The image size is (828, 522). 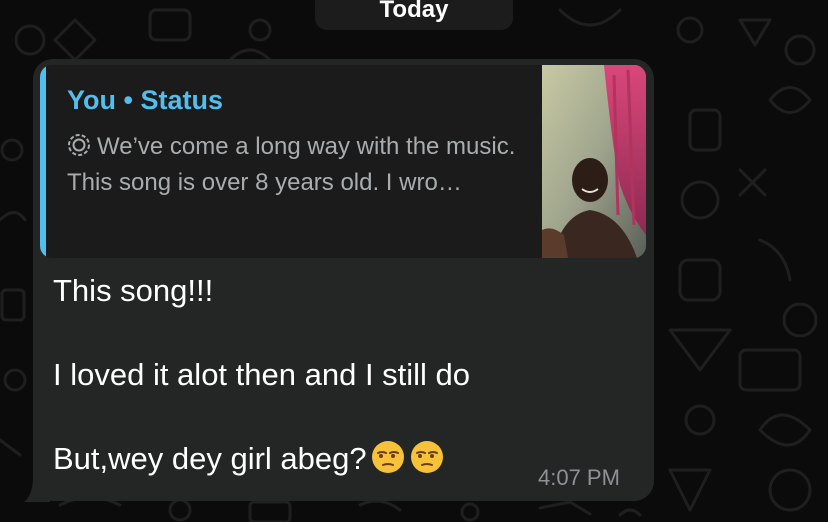 I want to click on message-line-3: But,wey dey girl abeg?, so click(x=210, y=458).